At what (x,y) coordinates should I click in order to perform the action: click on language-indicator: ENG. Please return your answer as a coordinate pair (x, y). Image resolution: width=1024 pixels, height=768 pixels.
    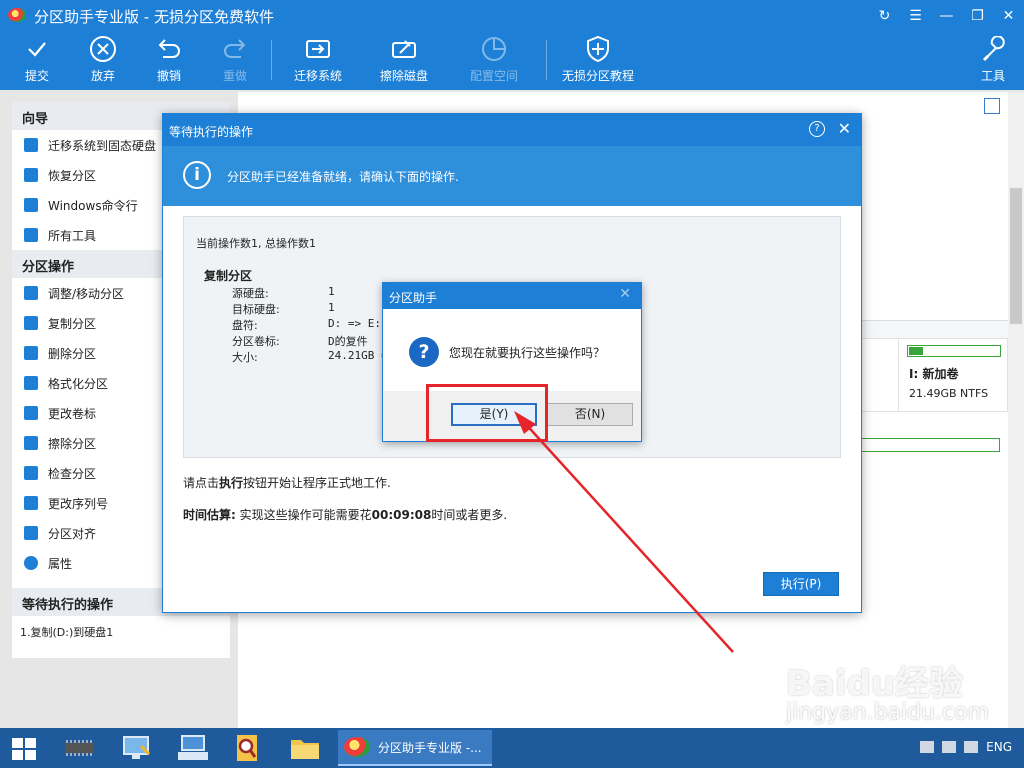
    Looking at the image, I should click on (999, 747).